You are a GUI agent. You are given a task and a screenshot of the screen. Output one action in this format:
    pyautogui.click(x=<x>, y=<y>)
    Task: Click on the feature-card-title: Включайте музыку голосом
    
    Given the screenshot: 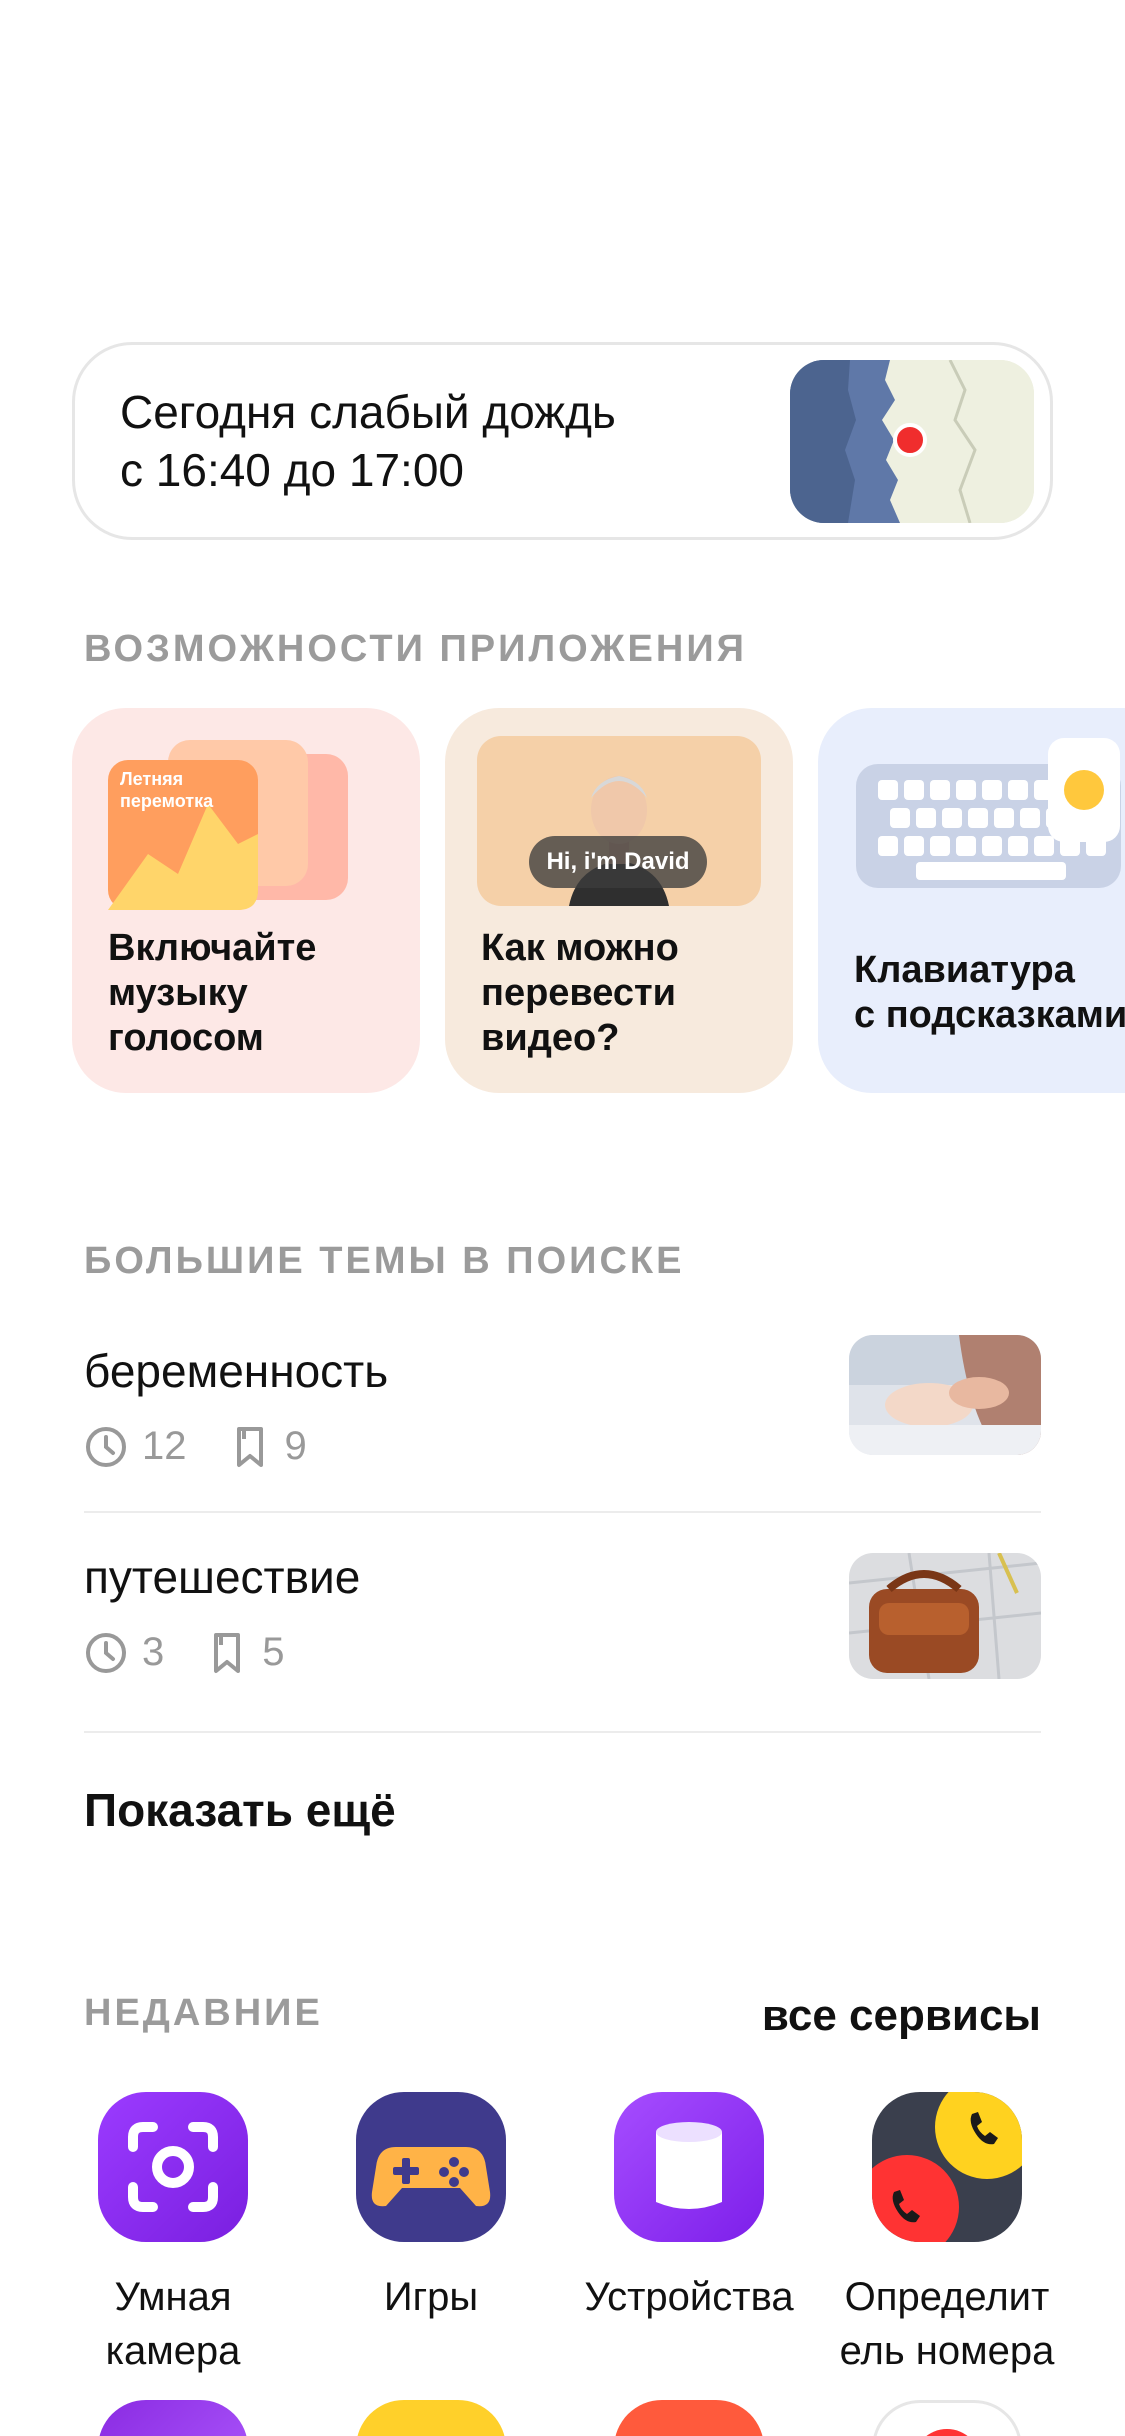 What is the action you would take?
    pyautogui.click(x=212, y=993)
    